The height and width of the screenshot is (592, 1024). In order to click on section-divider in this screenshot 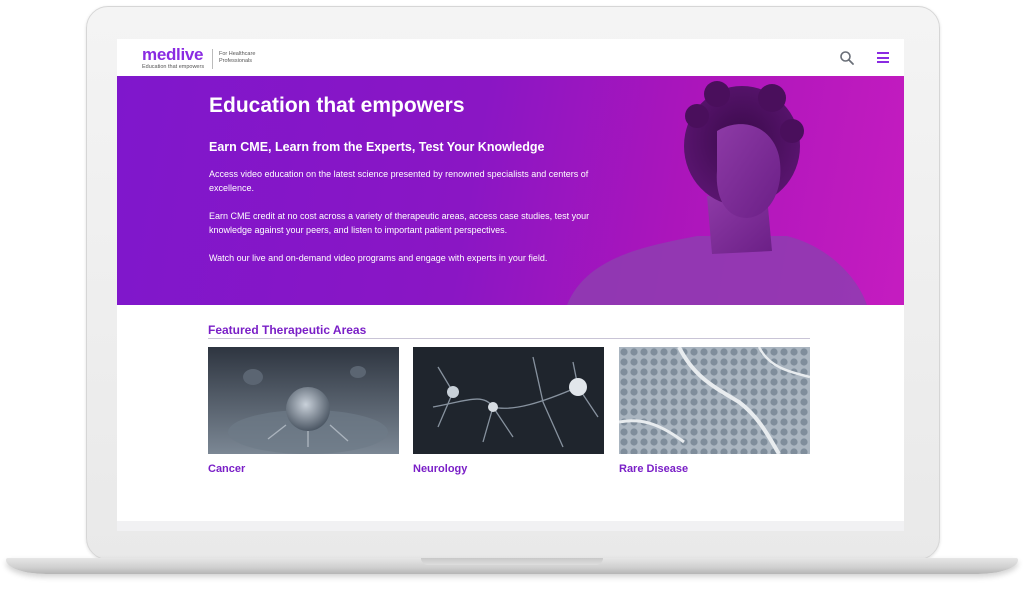, I will do `click(509, 338)`.